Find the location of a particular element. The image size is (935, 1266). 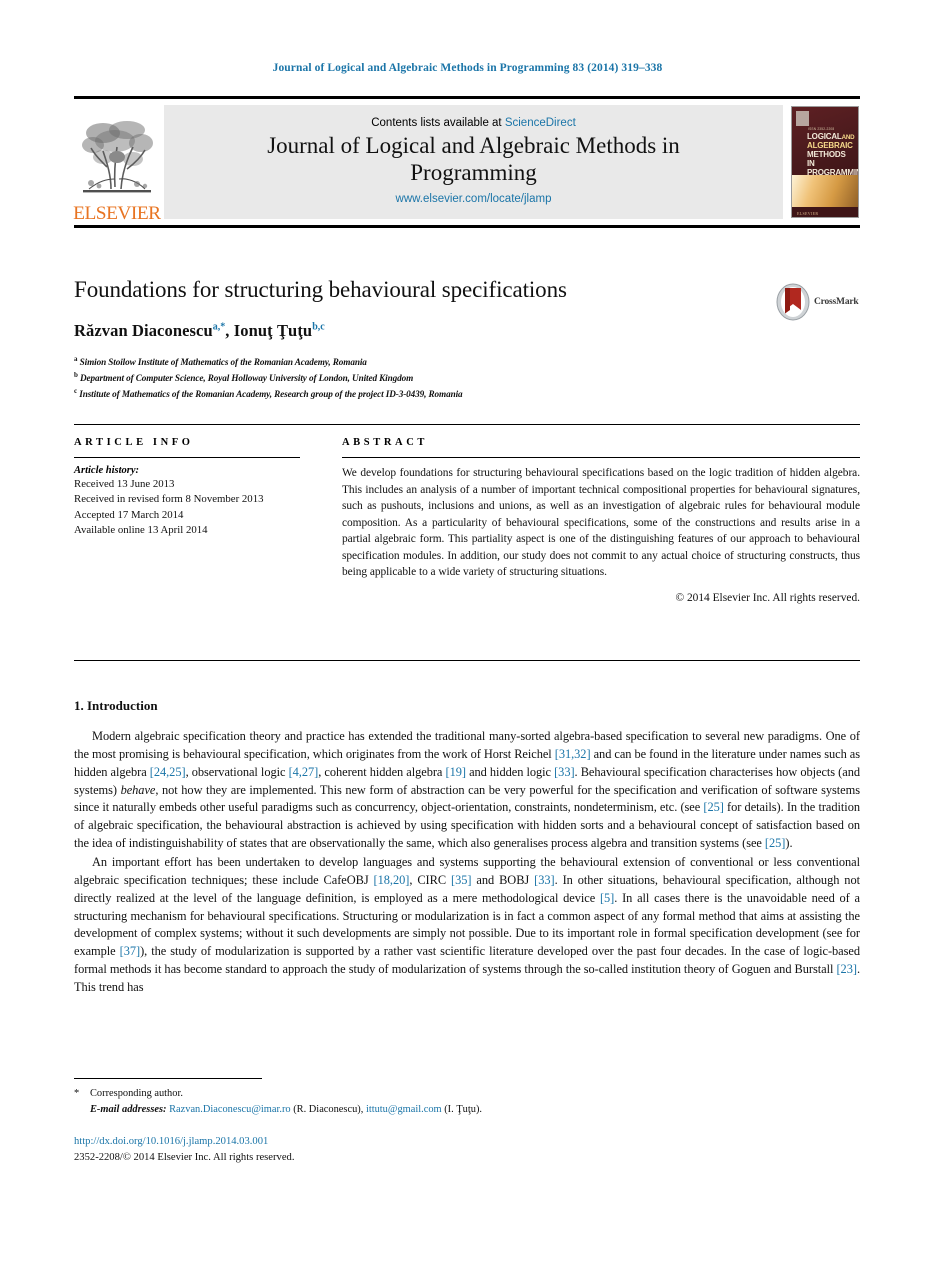

citation-link: [37] is located at coordinates (130, 951).